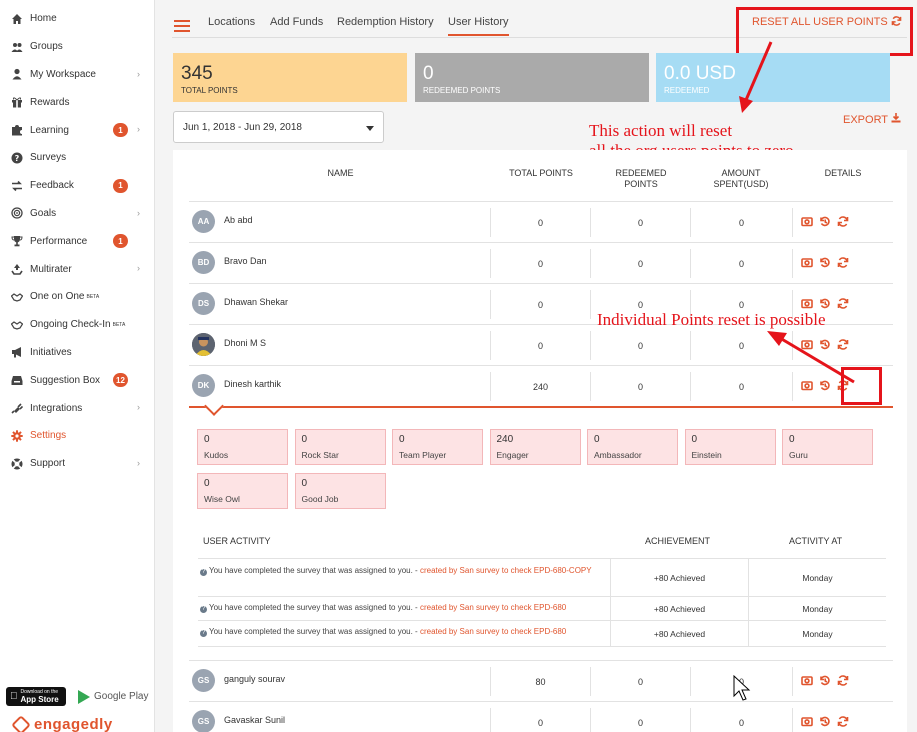 This screenshot has height=732, width=917. Describe the element at coordinates (746, 104) in the screenshot. I see `arrowhead-reset` at that location.